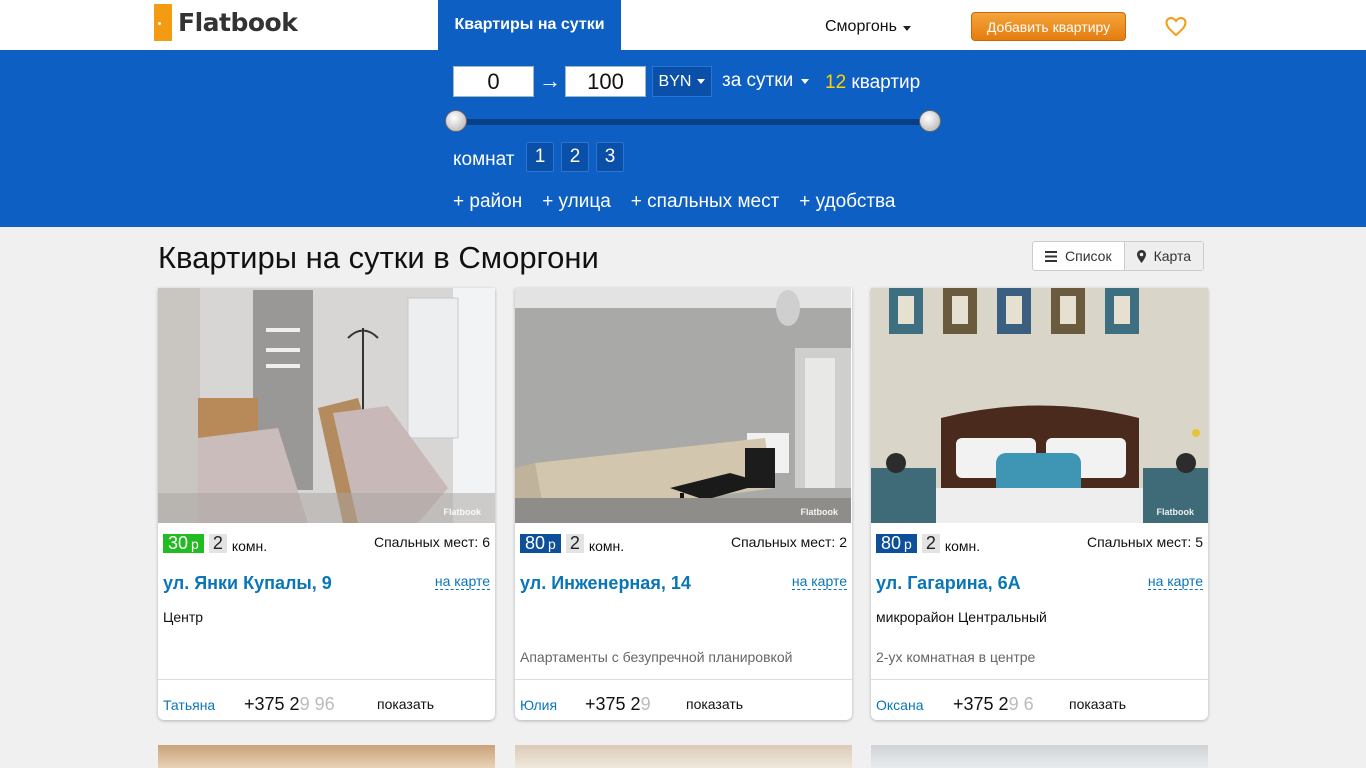  I want to click on filter-beds-link: + спальных мест, so click(705, 202).